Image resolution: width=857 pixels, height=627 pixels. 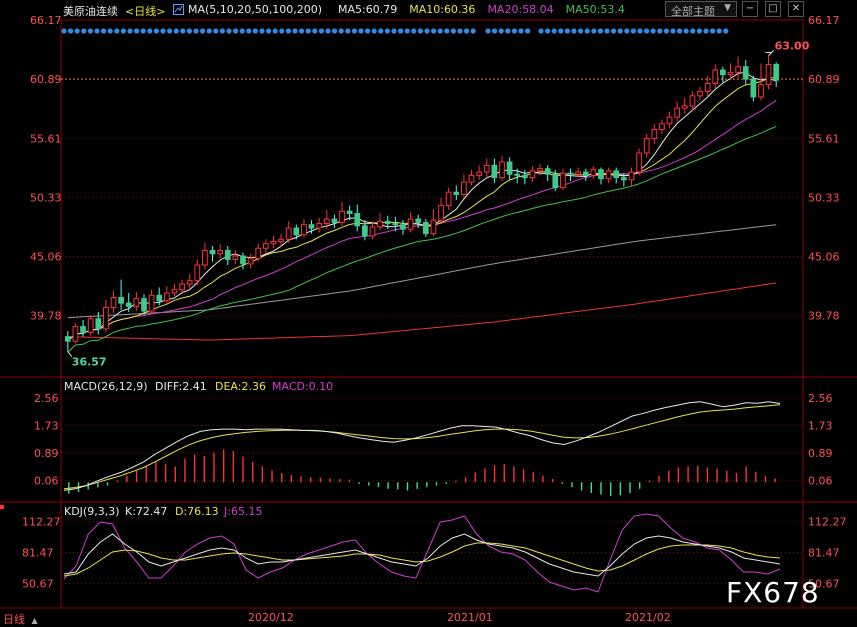 What do you see at coordinates (46, 453) in the screenshot?
I see `macd-axis-left-label: 0.89` at bounding box center [46, 453].